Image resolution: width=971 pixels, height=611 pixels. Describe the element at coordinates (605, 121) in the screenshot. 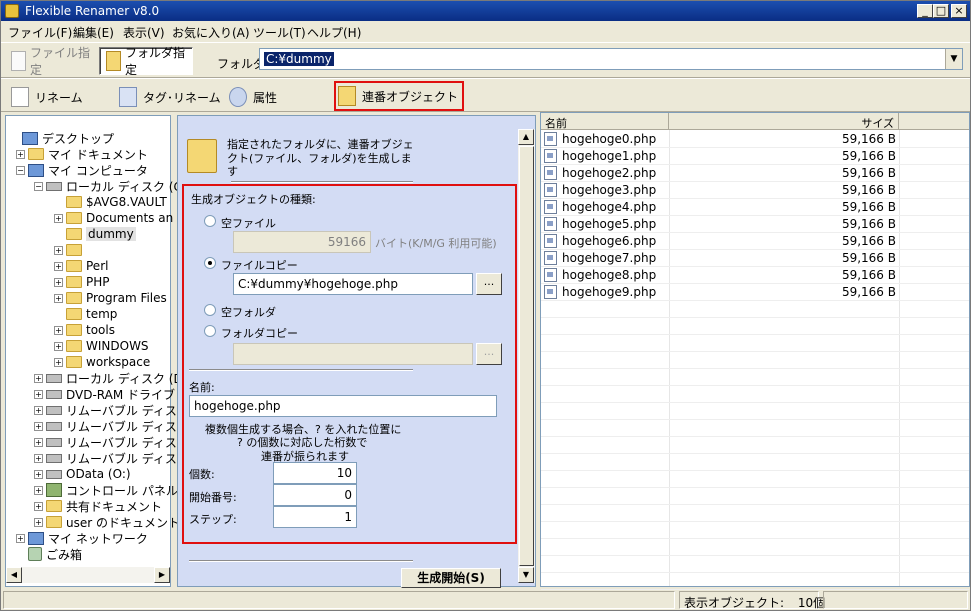

I see `column-header-name: 名前` at that location.